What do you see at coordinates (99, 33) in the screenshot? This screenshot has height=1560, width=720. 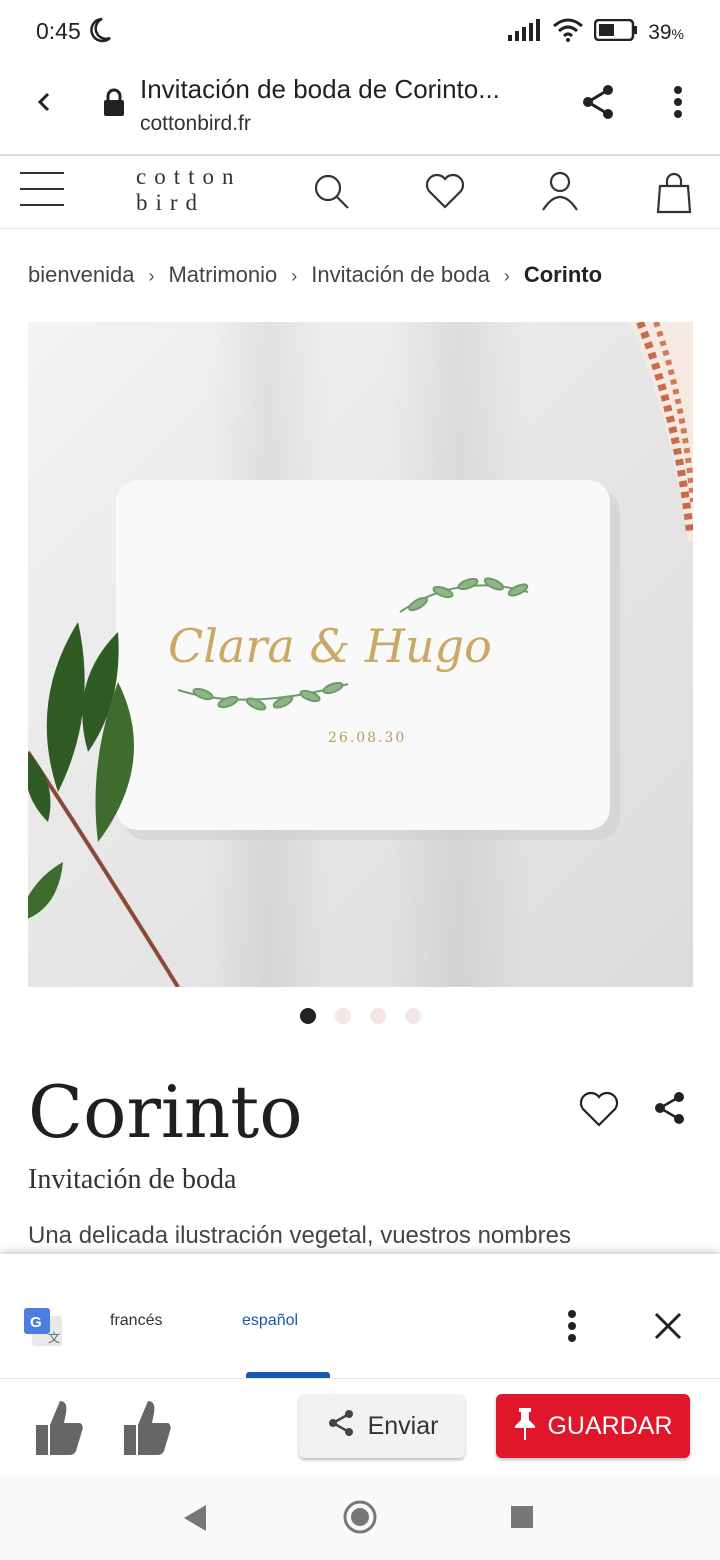 I see `moon-icon` at bounding box center [99, 33].